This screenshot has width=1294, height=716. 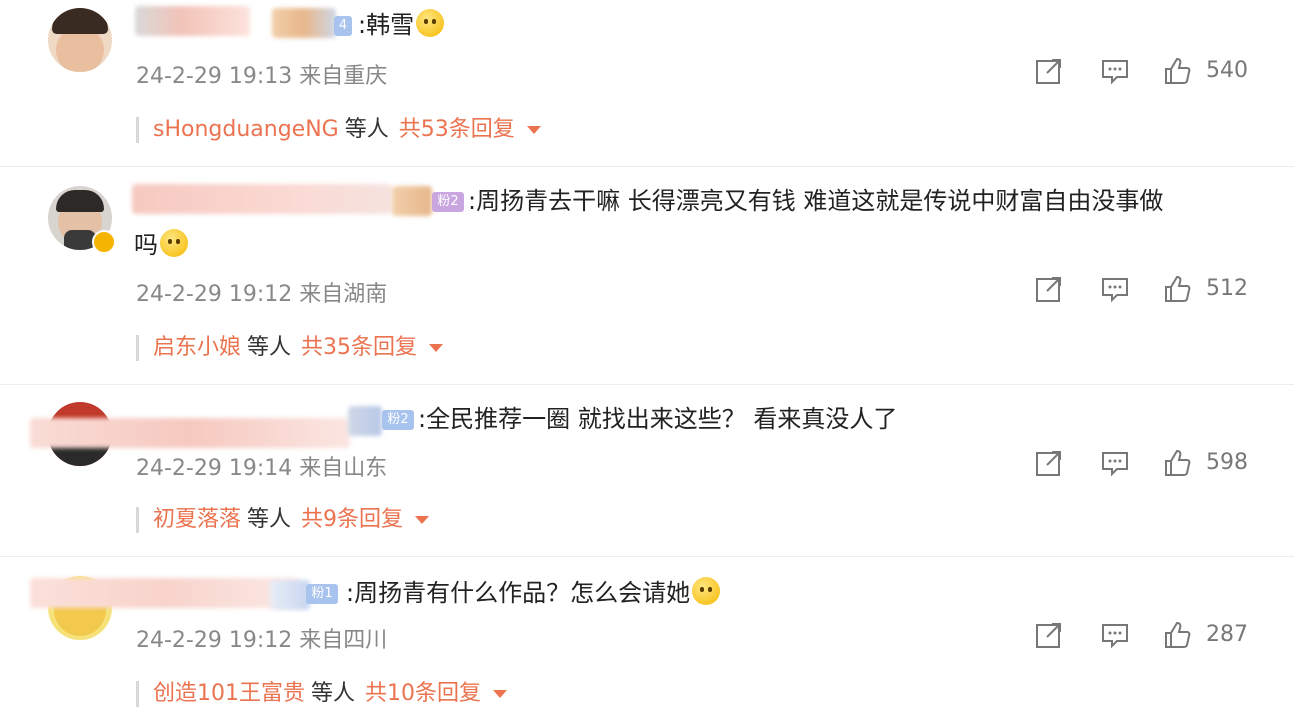 What do you see at coordinates (262, 294) in the screenshot?
I see `comment-meta: 24-2-29 19:12 来自湖南` at bounding box center [262, 294].